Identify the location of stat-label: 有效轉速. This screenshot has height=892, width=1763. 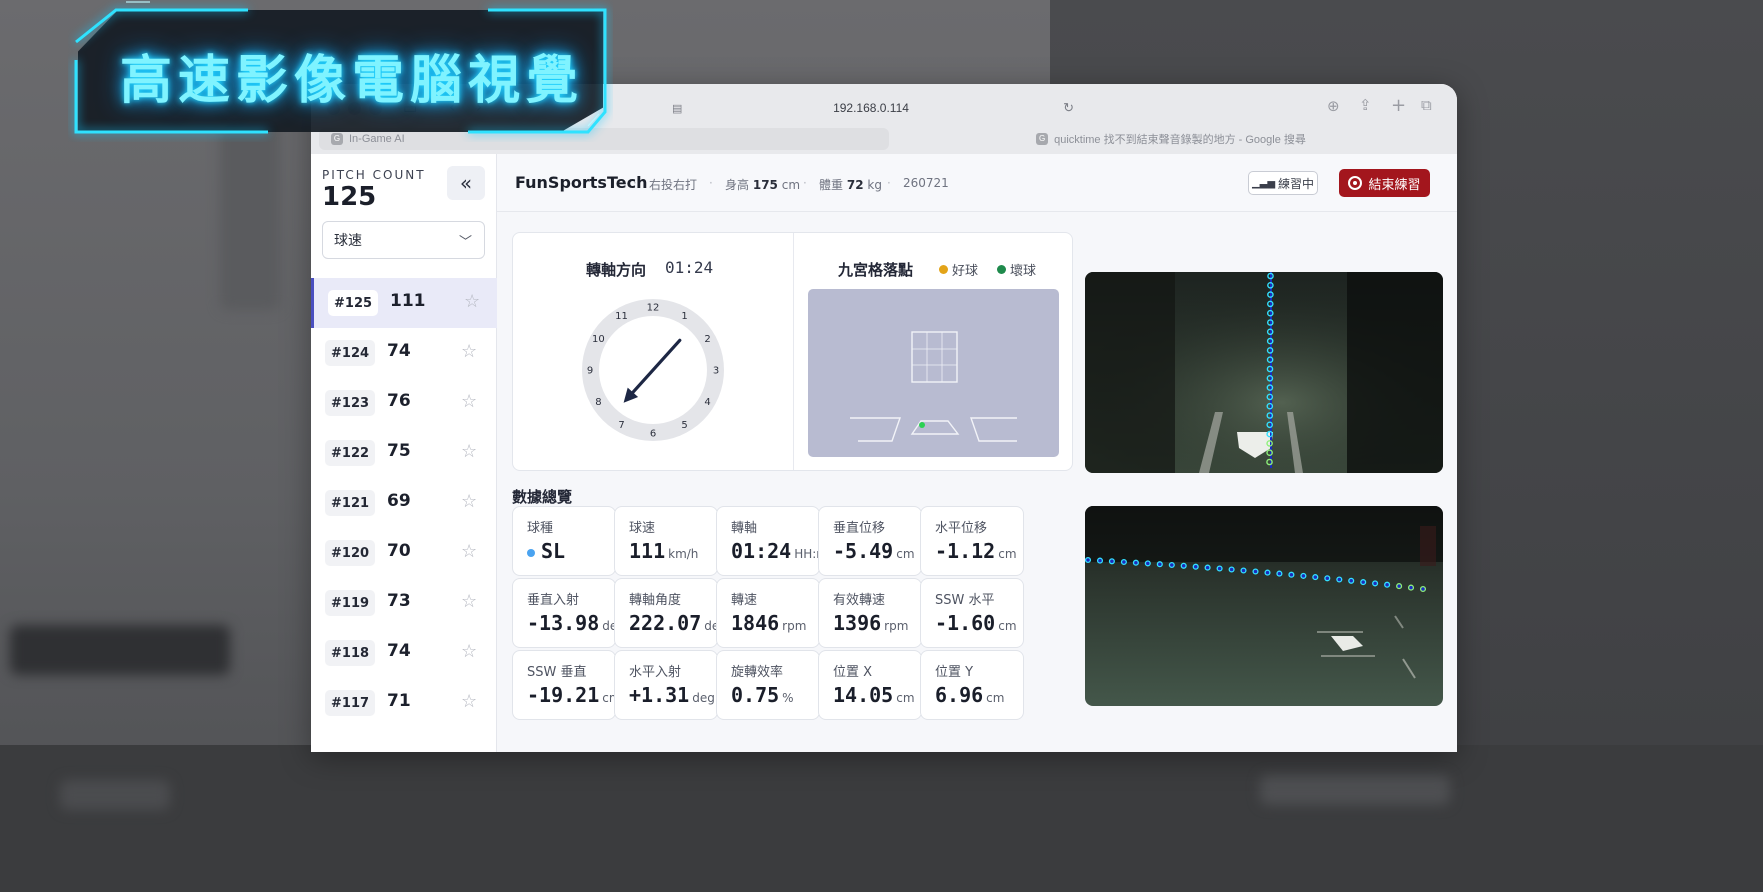
(859, 600).